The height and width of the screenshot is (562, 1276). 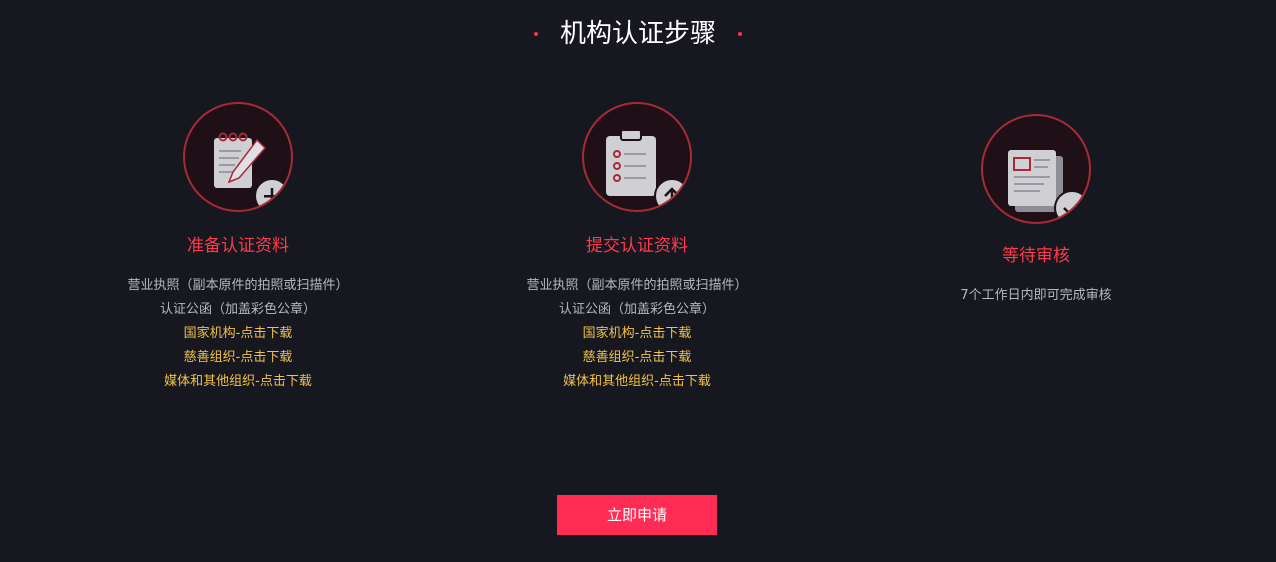 I want to click on review-duration-text: 7个工作日内即可完成审核, so click(x=1036, y=295).